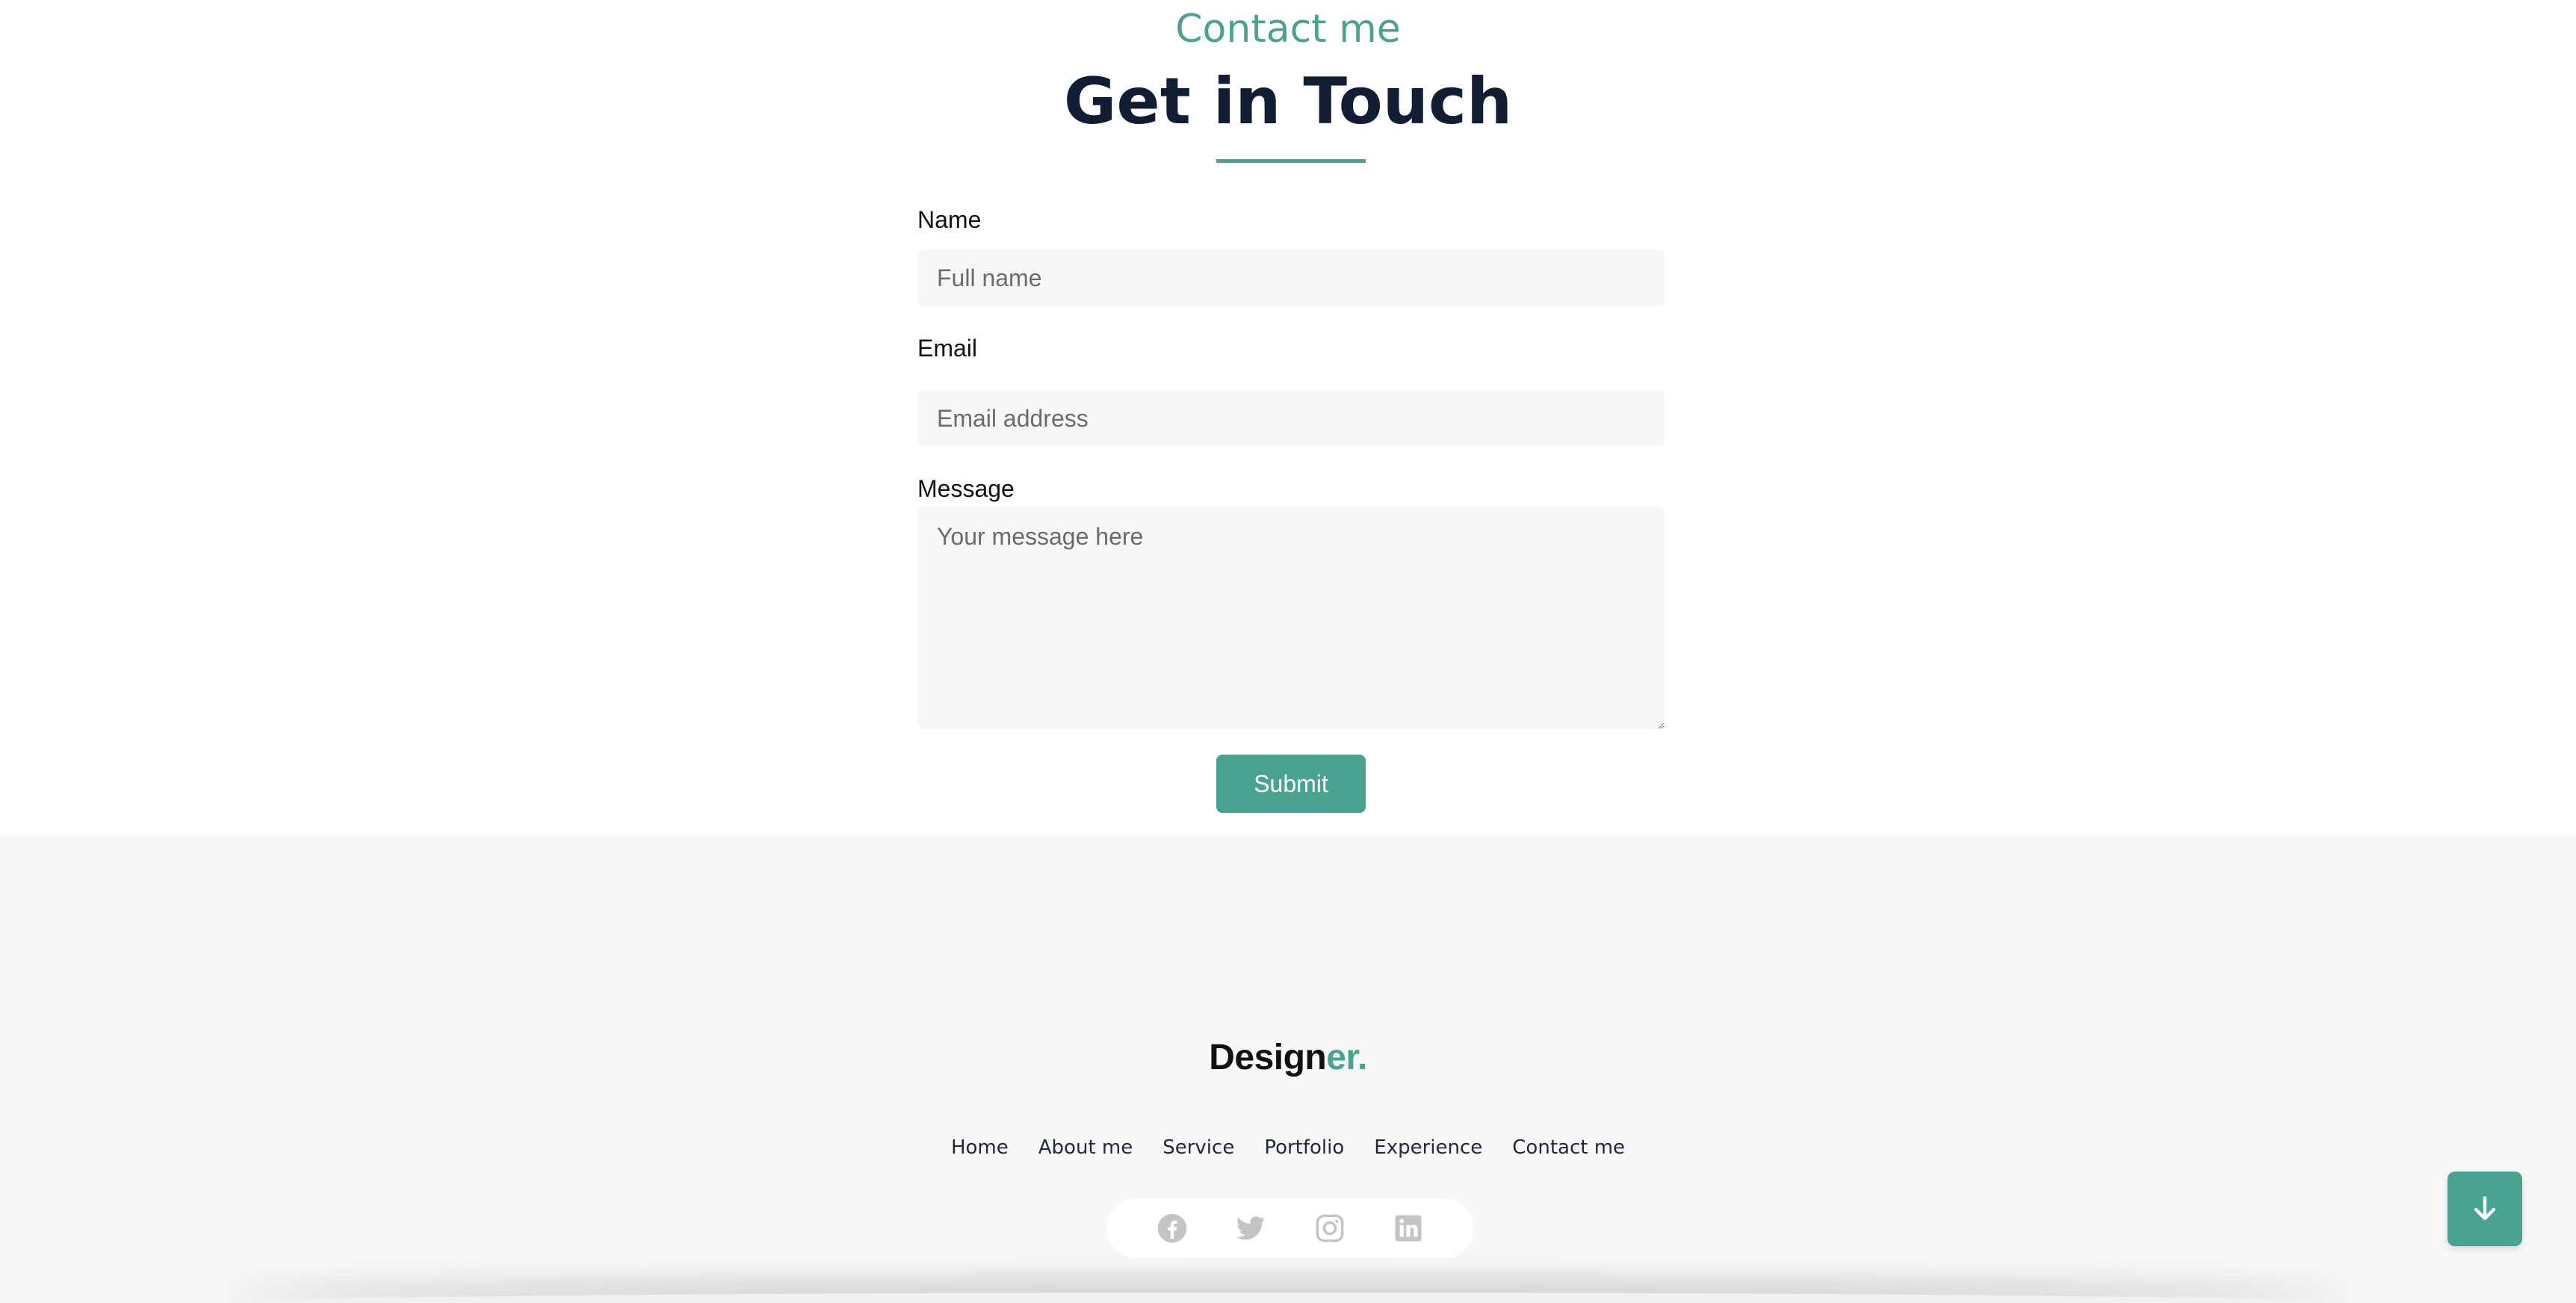 This screenshot has width=2576, height=1303. Describe the element at coordinates (966, 488) in the screenshot. I see `message-label: Message` at that location.